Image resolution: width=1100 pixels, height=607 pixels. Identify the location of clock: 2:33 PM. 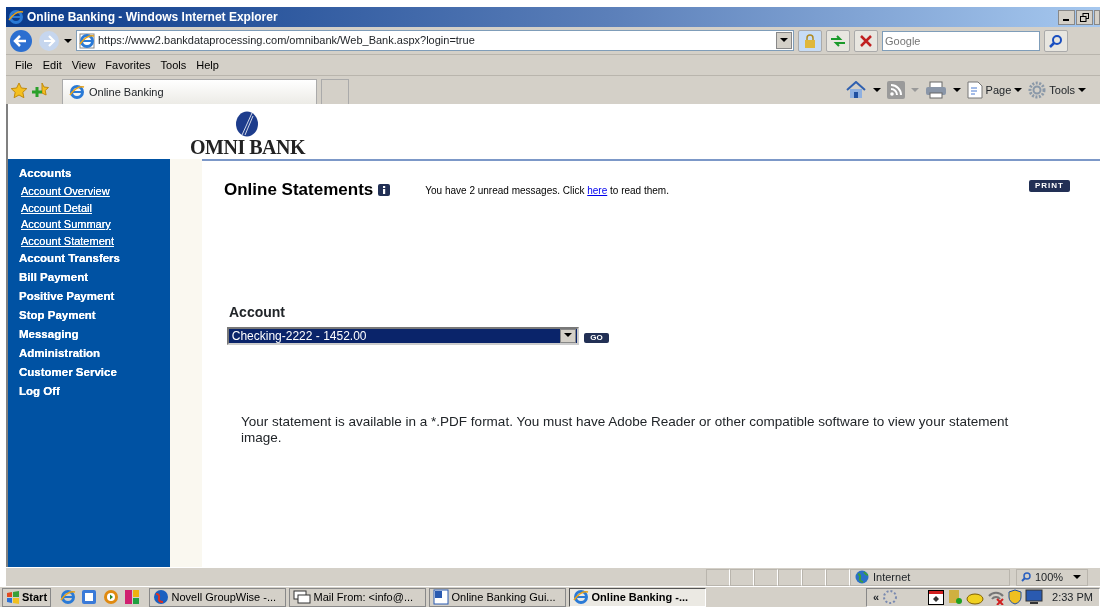
(1072, 597).